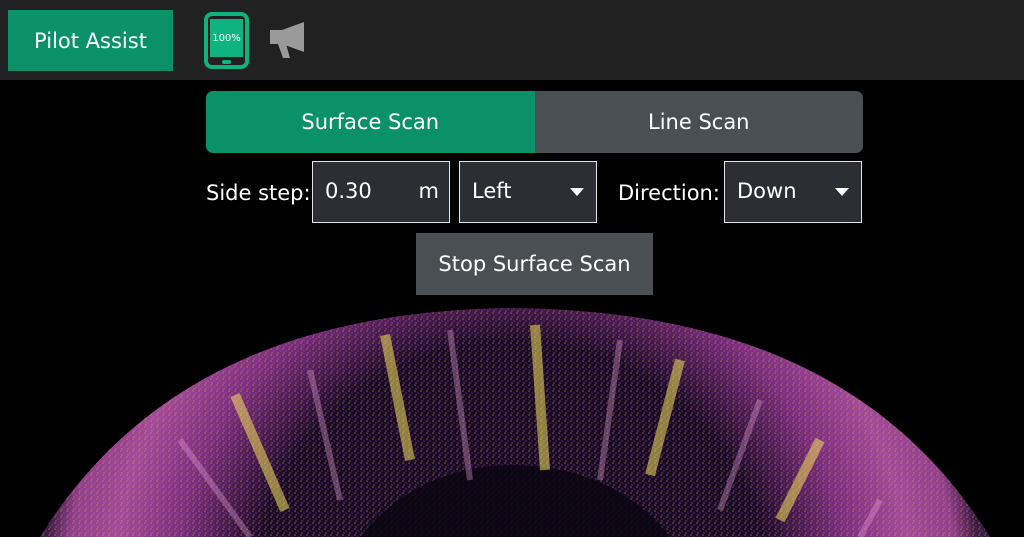 Image resolution: width=1024 pixels, height=537 pixels. I want to click on scan-mode-tabs: Surface Scan Line Scan, so click(534, 122).